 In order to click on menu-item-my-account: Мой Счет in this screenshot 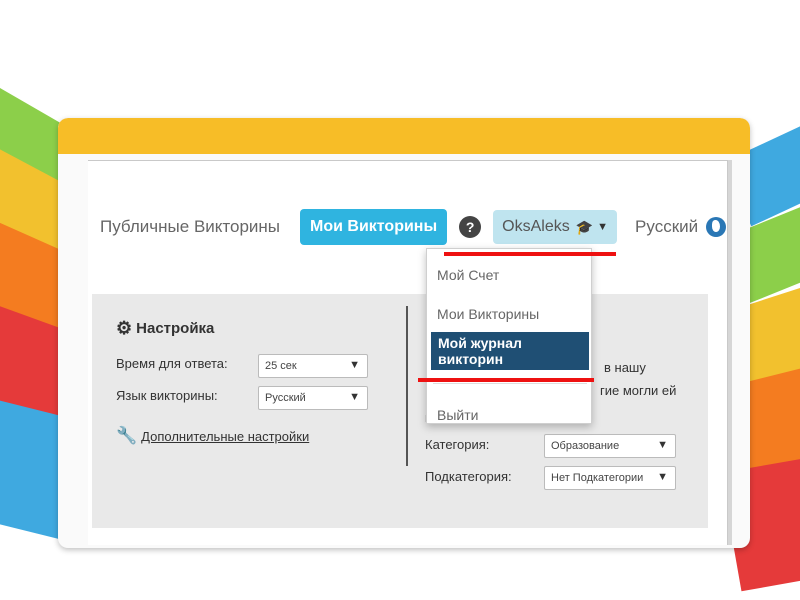, I will do `click(510, 275)`.